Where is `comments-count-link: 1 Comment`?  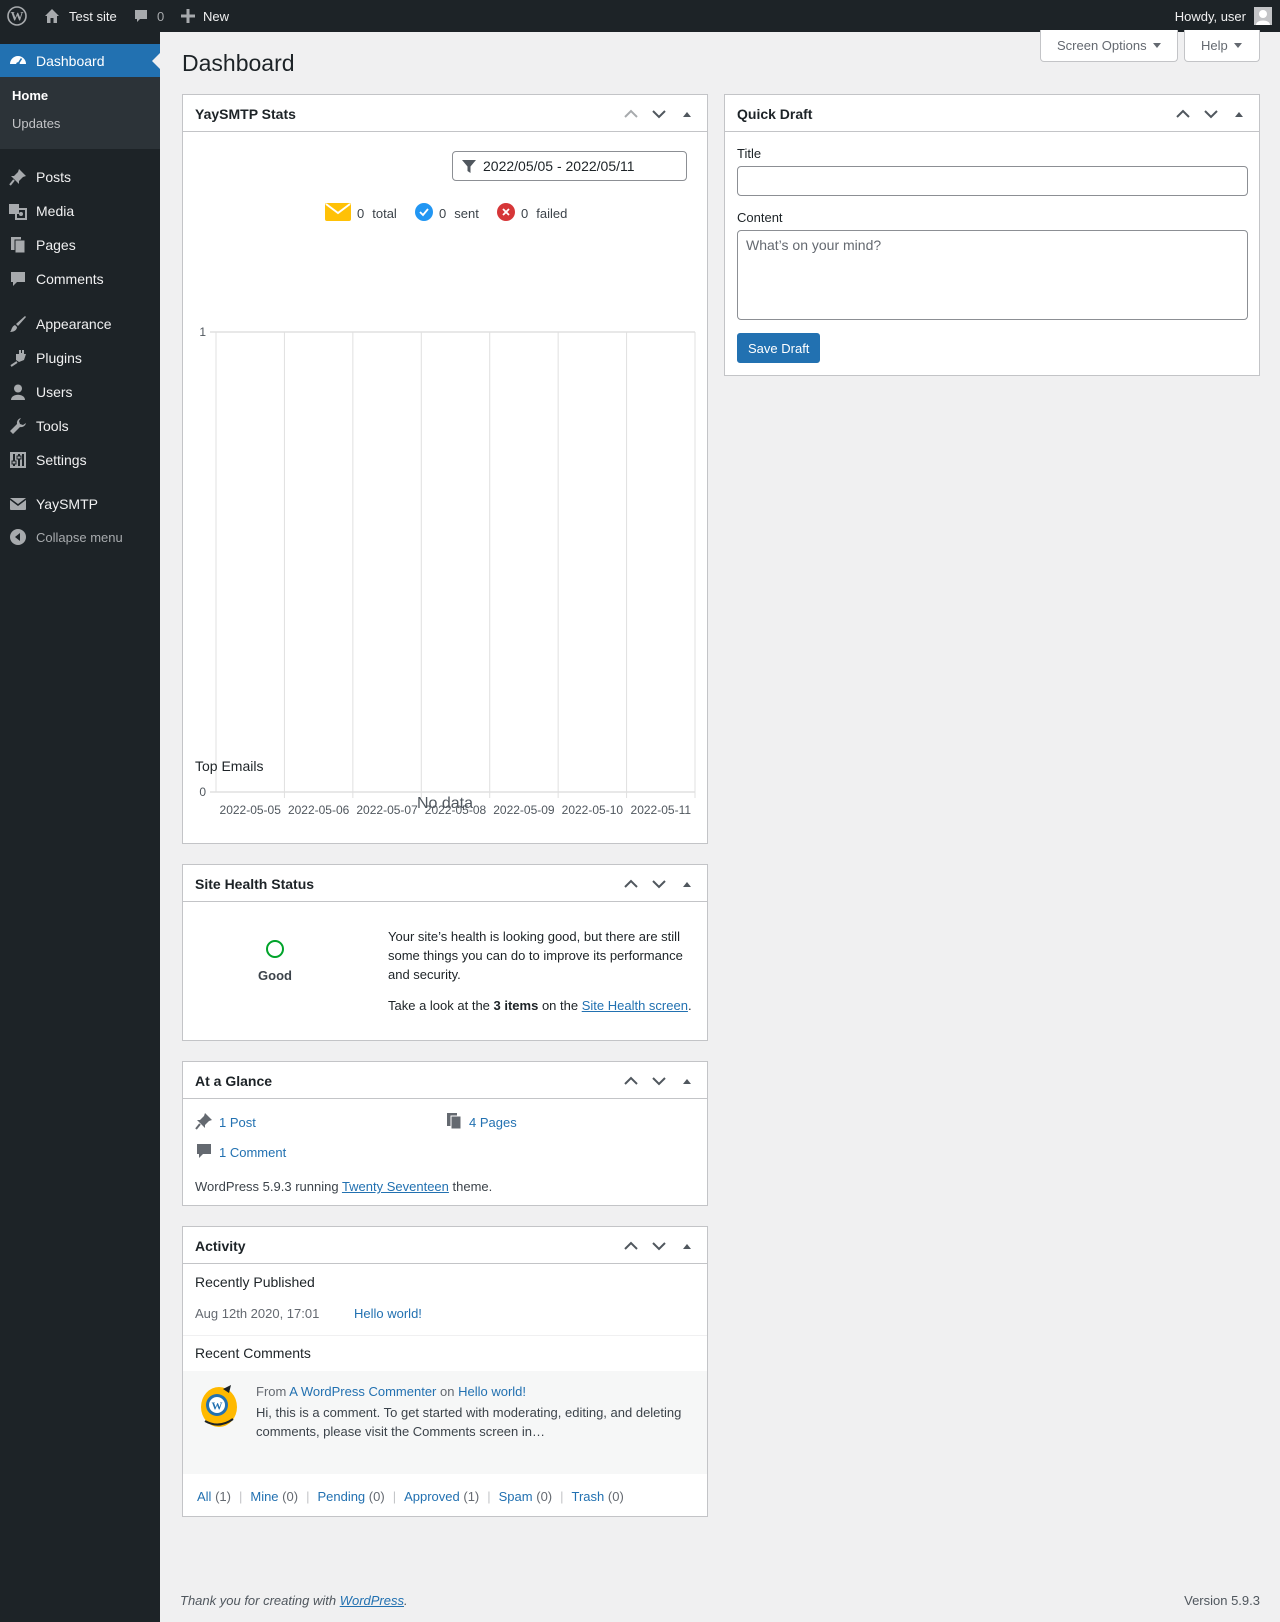 comments-count-link: 1 Comment is located at coordinates (252, 1152).